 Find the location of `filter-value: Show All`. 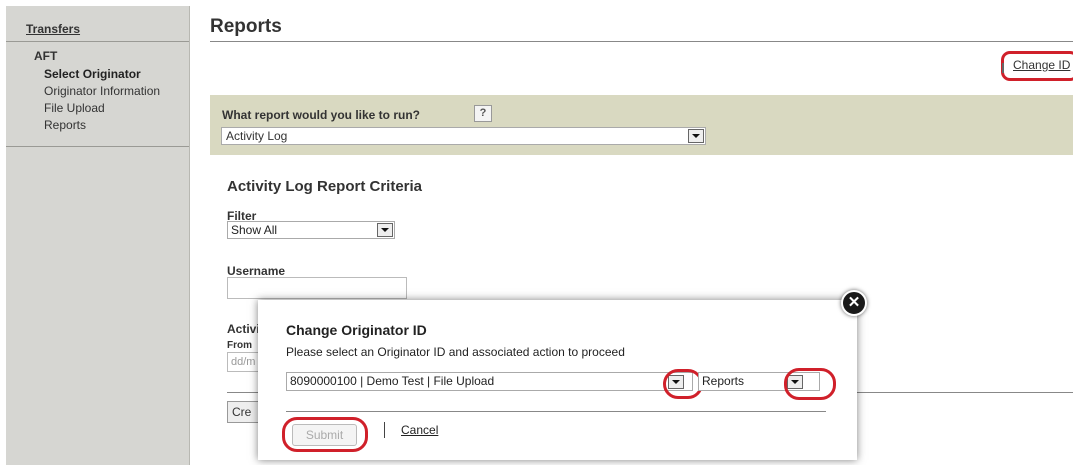

filter-value: Show All is located at coordinates (254, 230).